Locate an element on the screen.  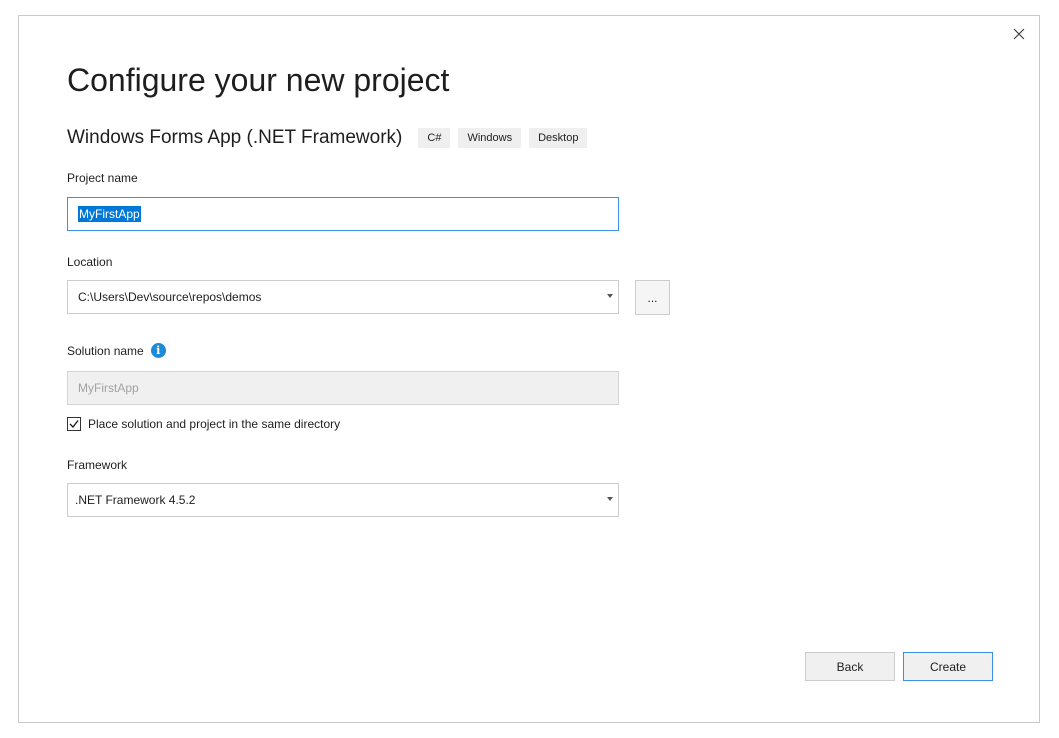
project-name-label: Project name is located at coordinates (102, 178).